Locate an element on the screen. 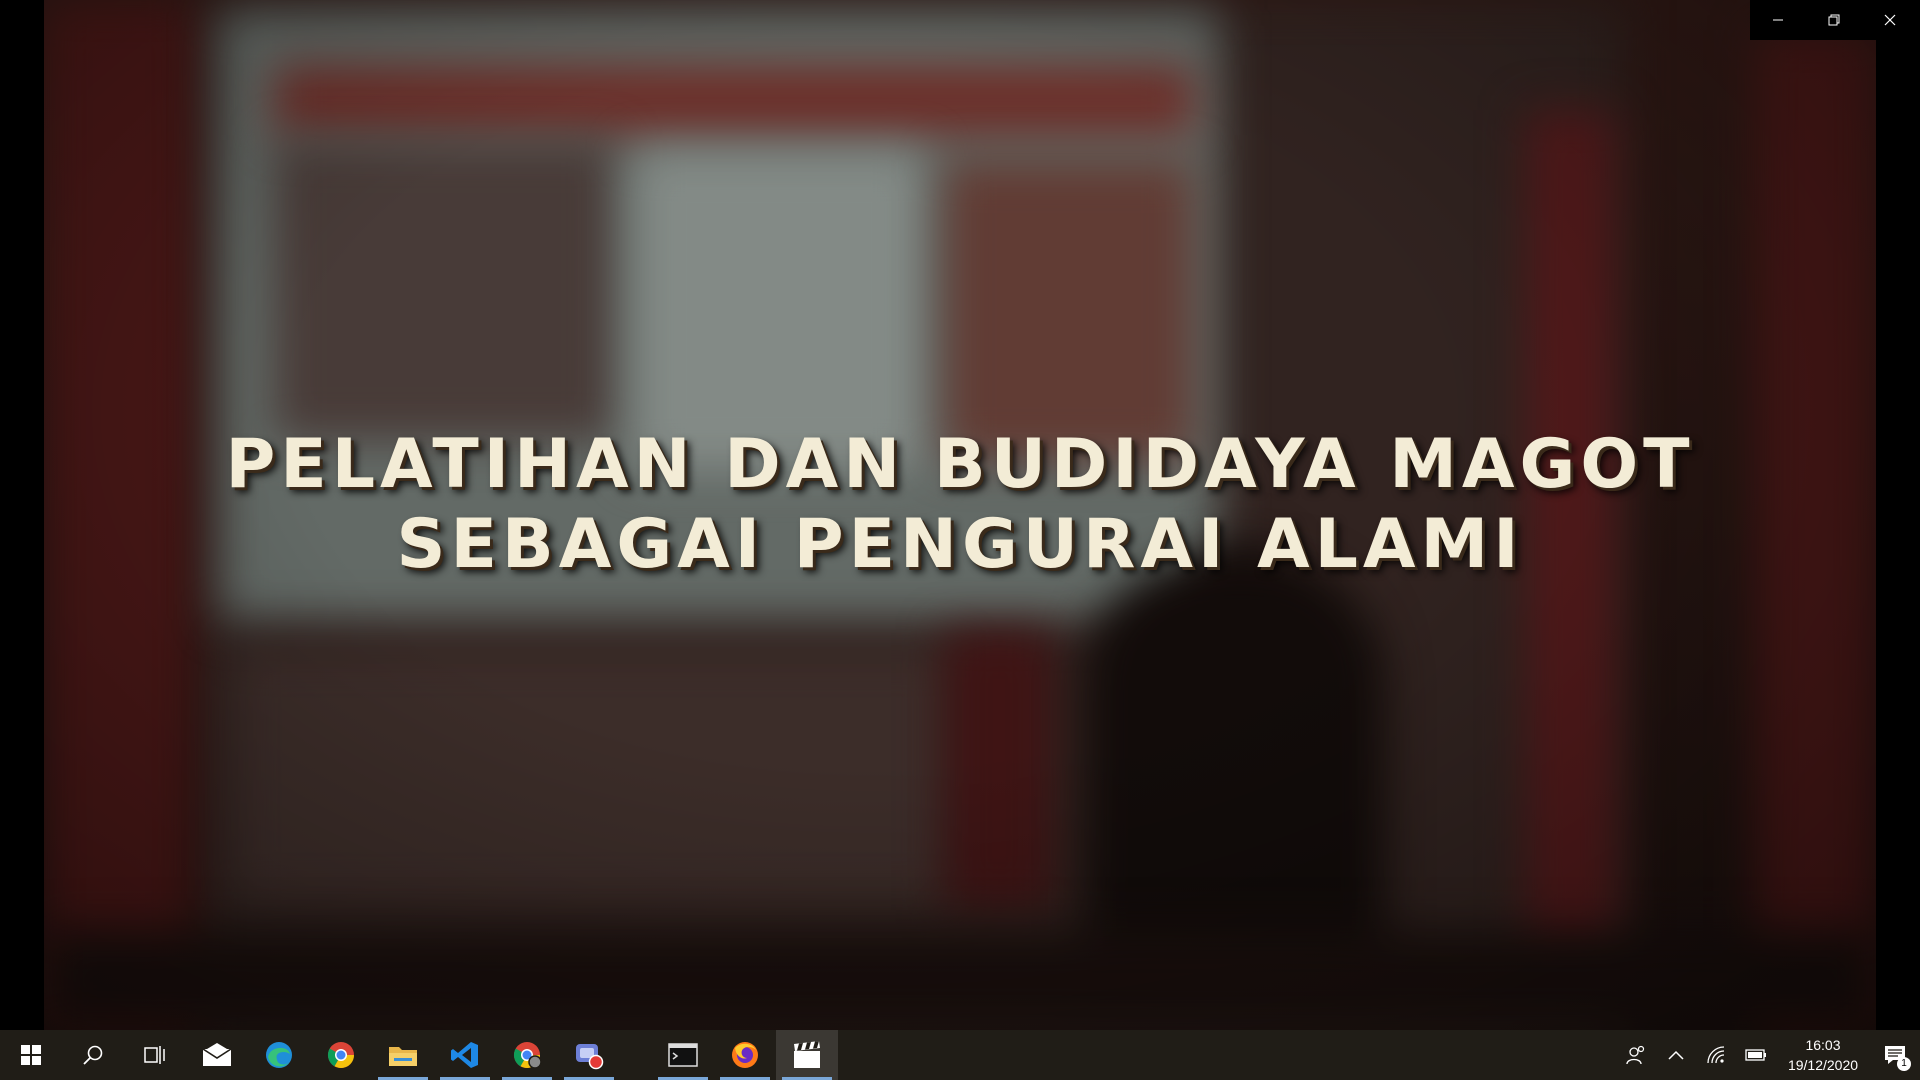 This screenshot has height=1080, width=1920. taskbar-app-chrome-profile is located at coordinates (527, 1055).